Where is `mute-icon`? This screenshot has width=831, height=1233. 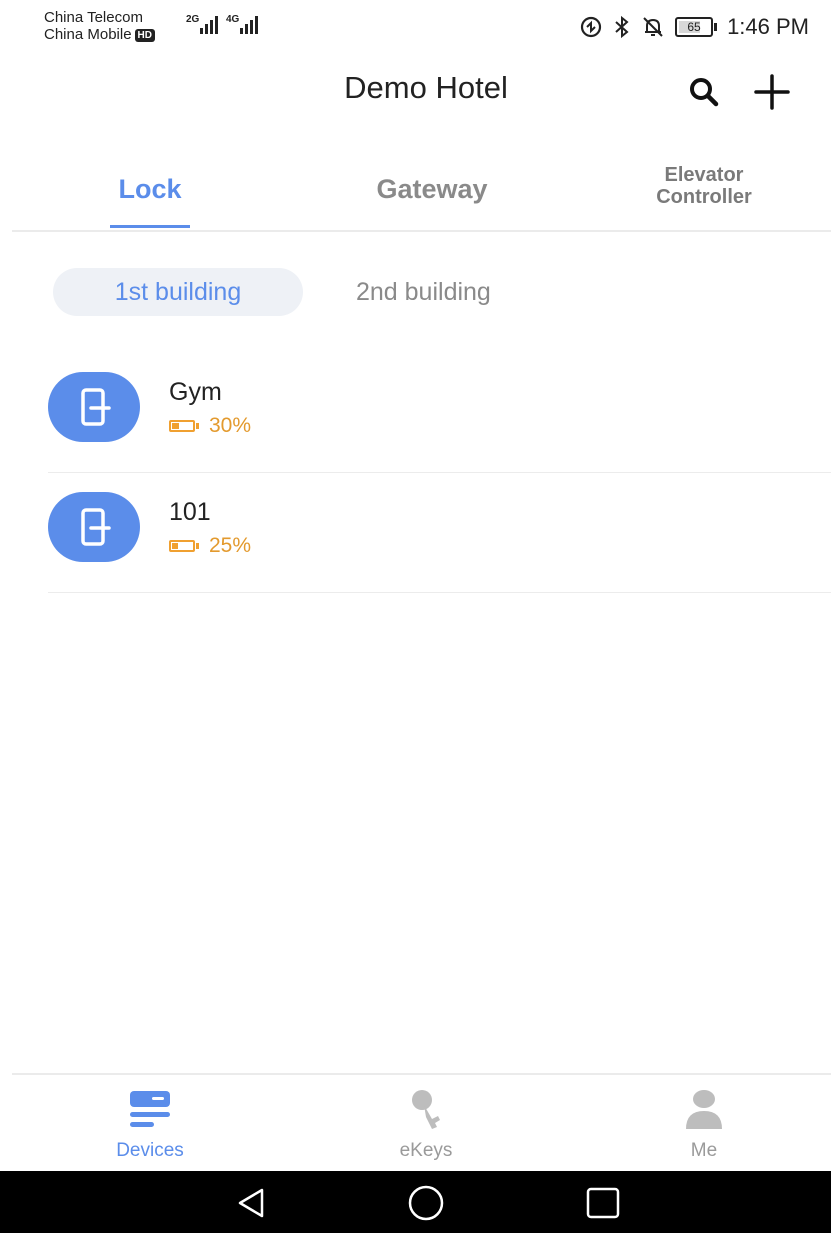
mute-icon is located at coordinates (653, 27).